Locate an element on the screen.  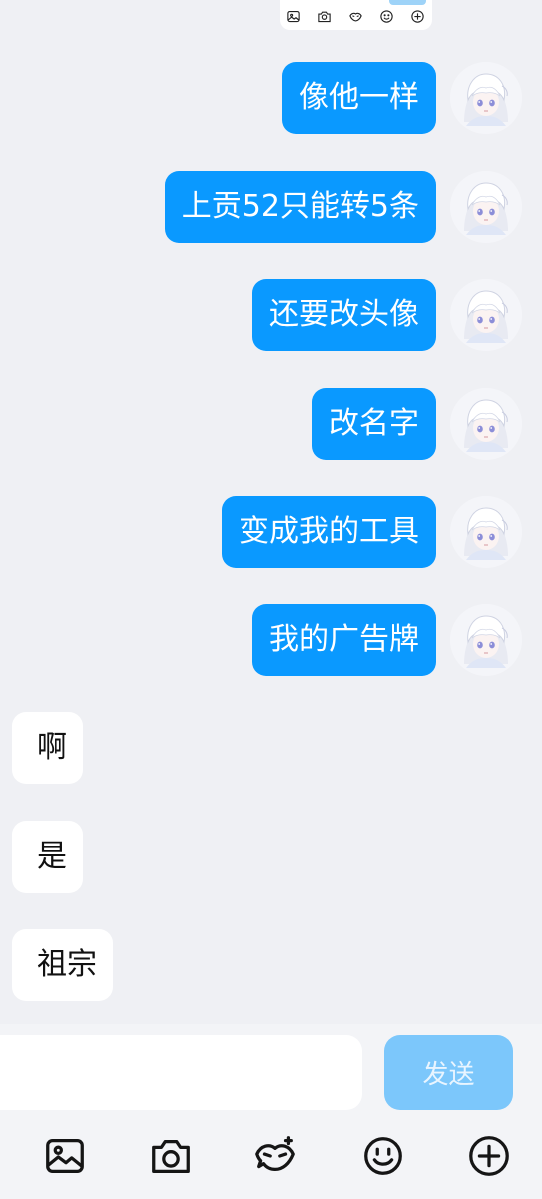
quoted-message-preview is located at coordinates (356, 15).